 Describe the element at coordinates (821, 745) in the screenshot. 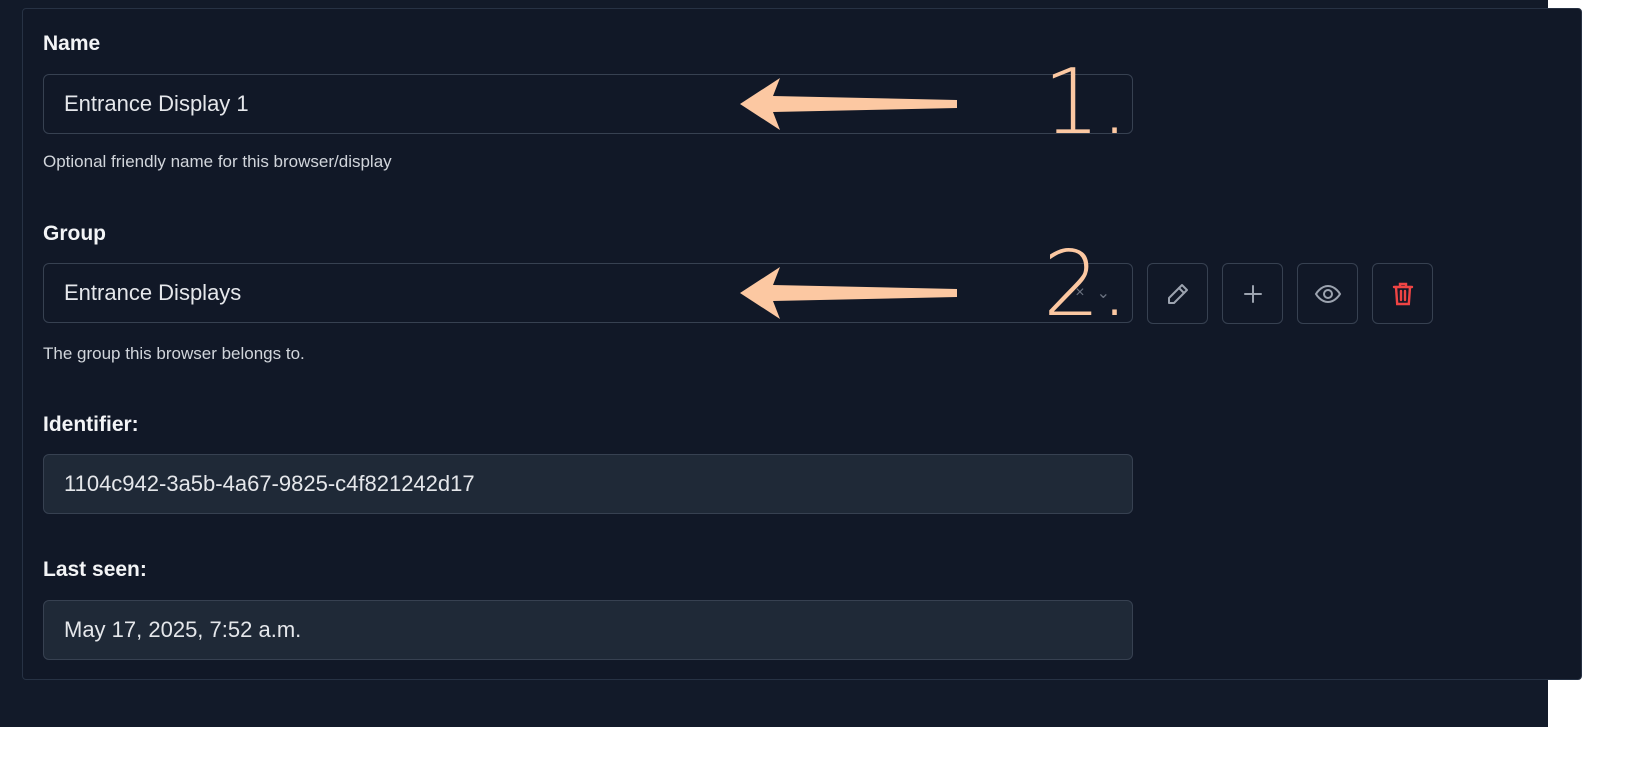

I see `bottom-strip` at that location.